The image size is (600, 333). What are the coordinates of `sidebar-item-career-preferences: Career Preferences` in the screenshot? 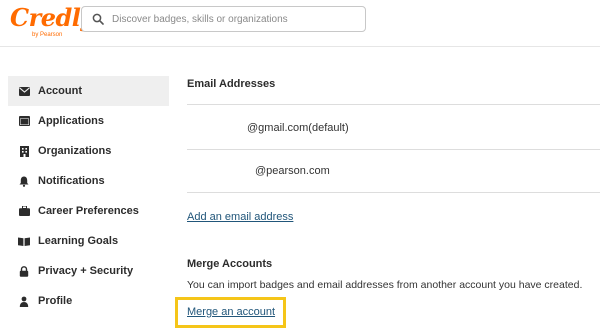 It's located at (88, 211).